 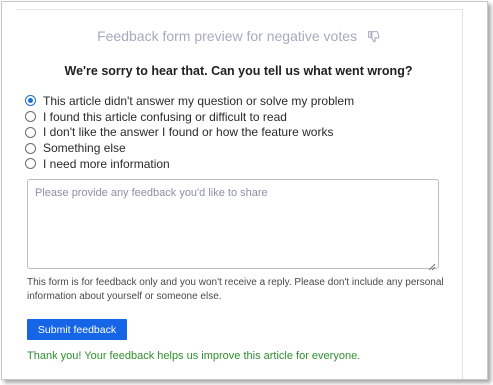 What do you see at coordinates (432, 264) in the screenshot?
I see `resize-grip-icon` at bounding box center [432, 264].